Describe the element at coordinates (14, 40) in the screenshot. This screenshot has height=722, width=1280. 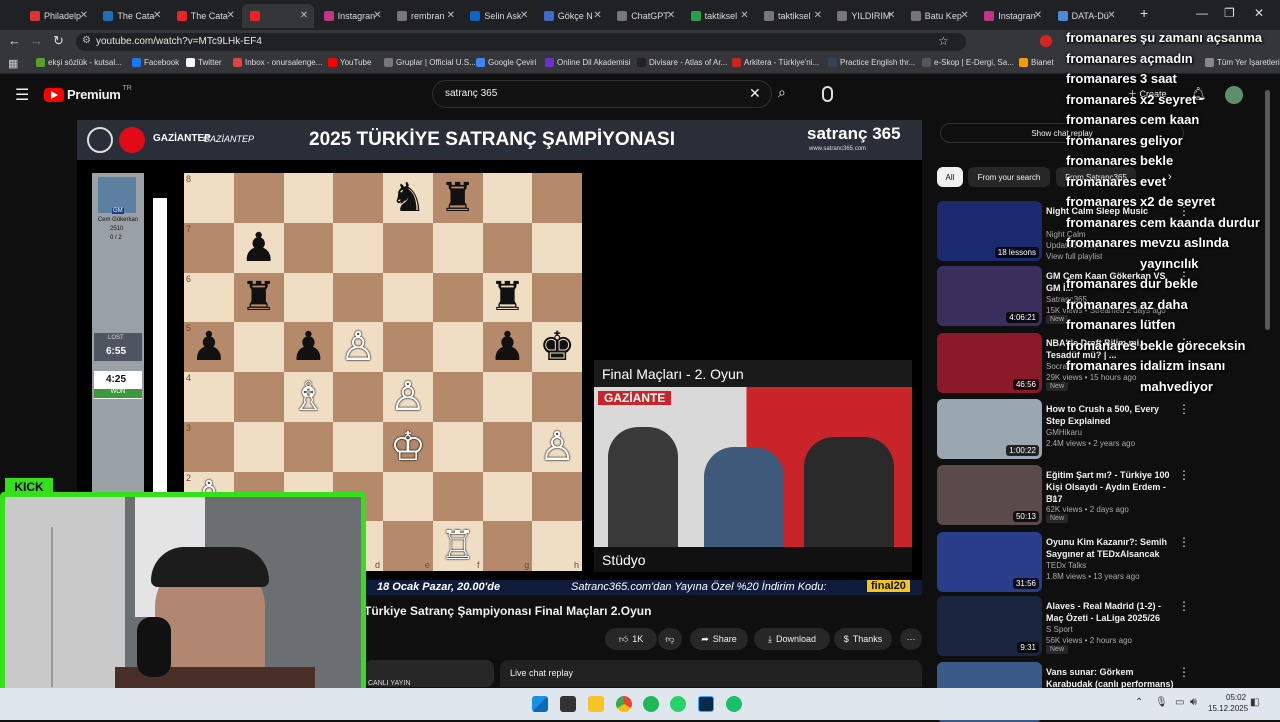
I see `back-icon: ←` at that location.